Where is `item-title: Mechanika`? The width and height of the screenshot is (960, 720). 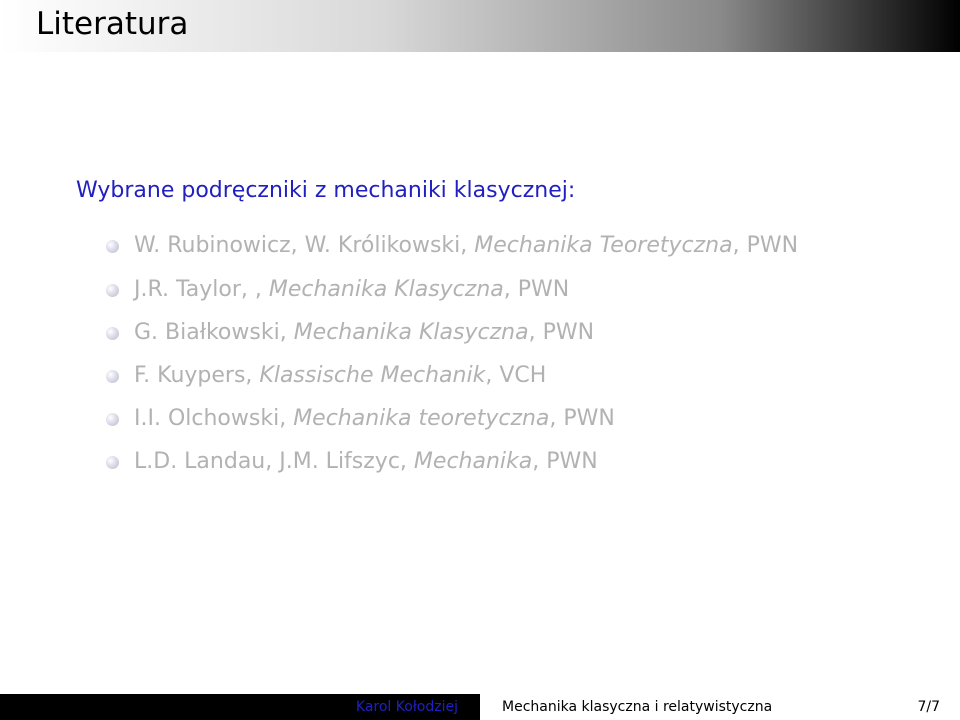
item-title: Mechanika is located at coordinates (473, 461).